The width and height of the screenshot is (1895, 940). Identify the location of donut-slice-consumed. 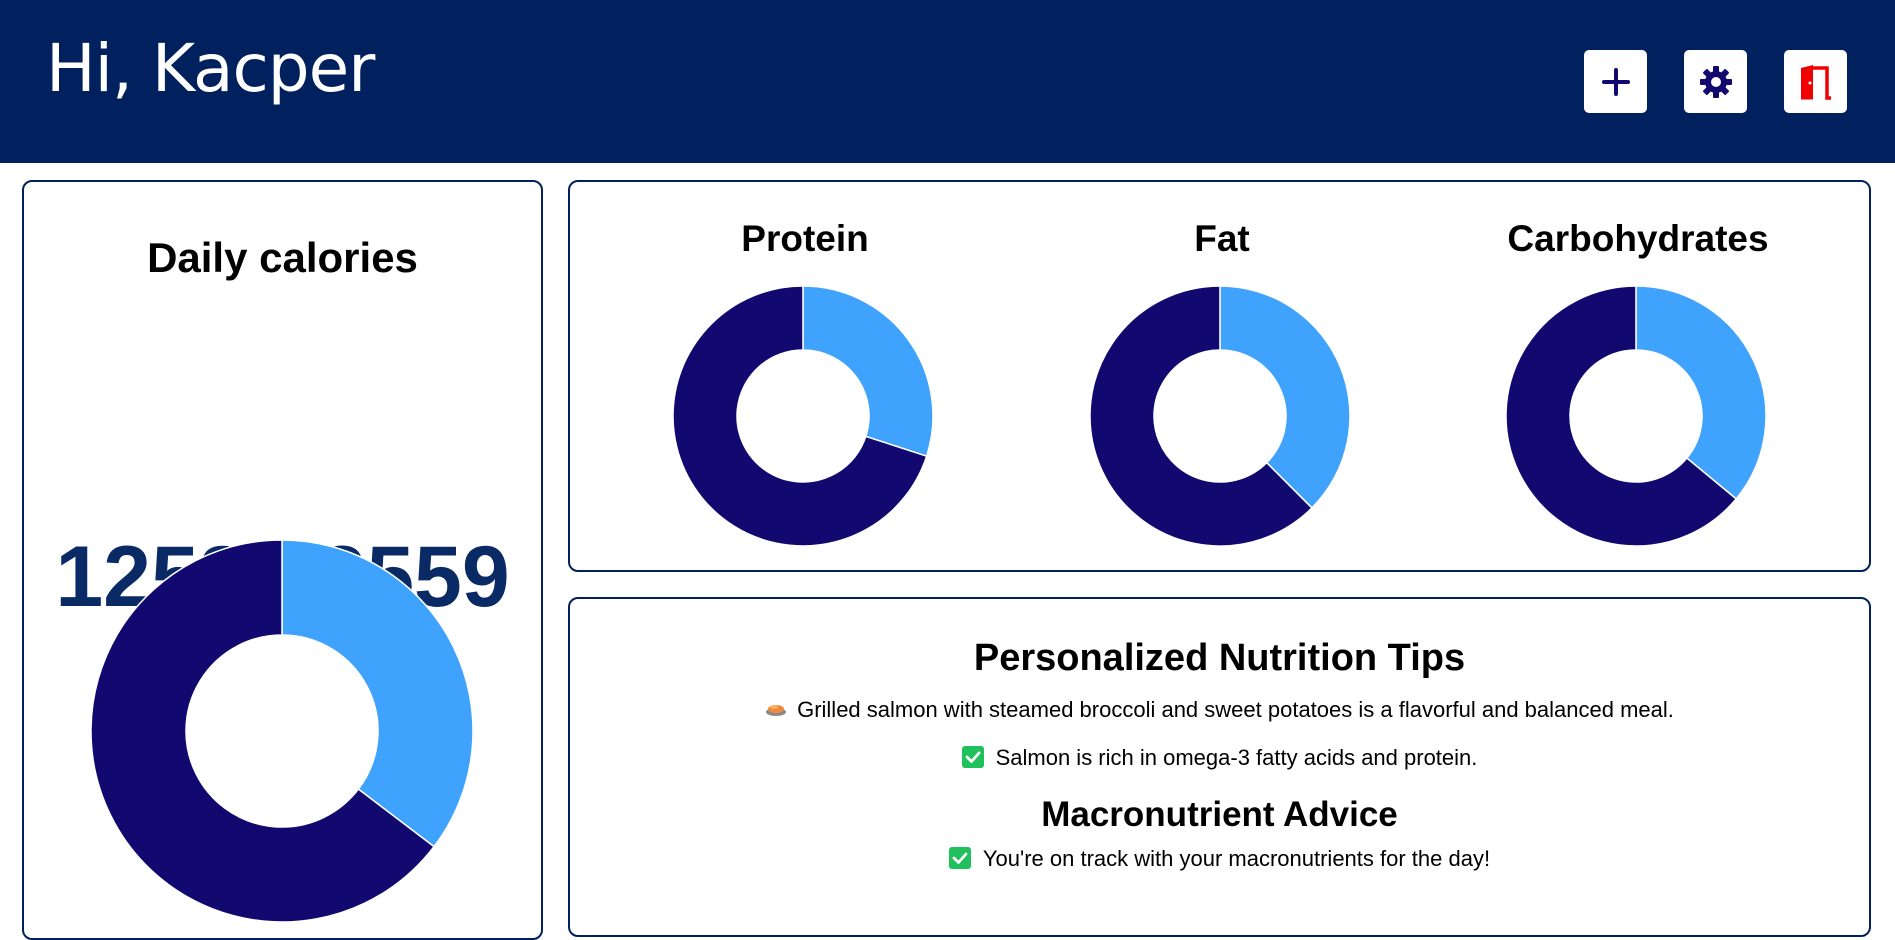
(1701, 392).